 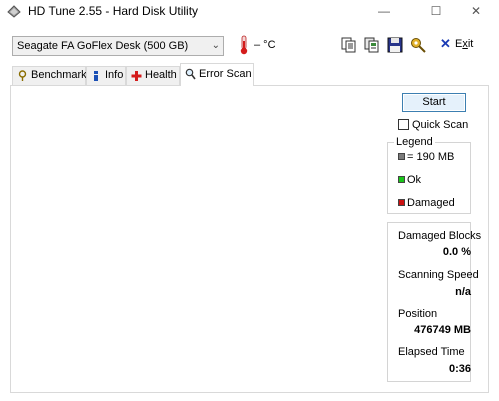 What do you see at coordinates (414, 180) in the screenshot?
I see `legend-ok-label: Ok` at bounding box center [414, 180].